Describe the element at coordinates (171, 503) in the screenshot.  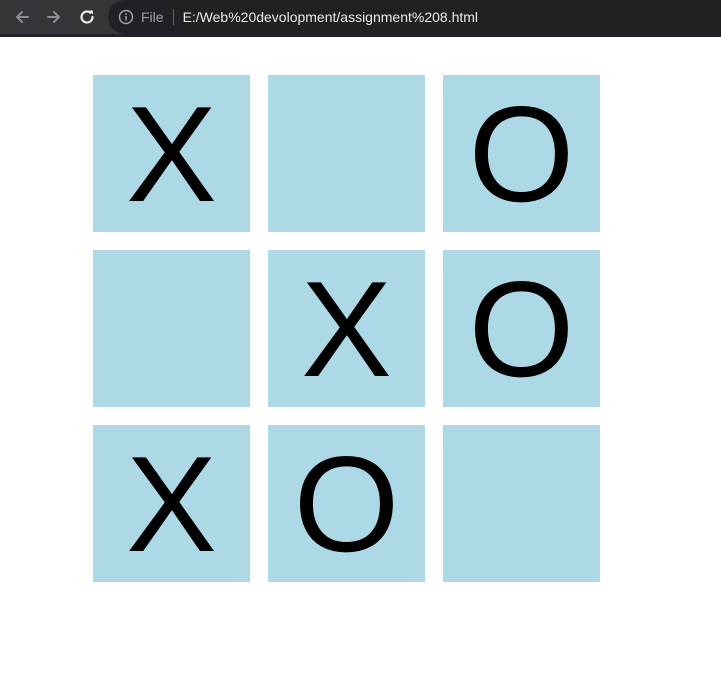
I see `board-cell-7: X` at that location.